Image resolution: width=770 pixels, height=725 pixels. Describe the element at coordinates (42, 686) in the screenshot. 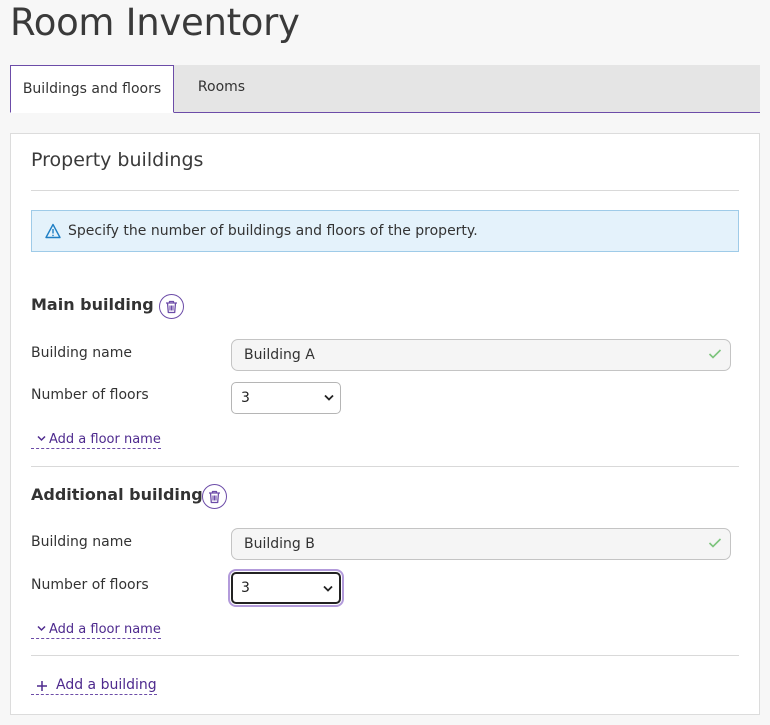

I see `plus-icon` at that location.